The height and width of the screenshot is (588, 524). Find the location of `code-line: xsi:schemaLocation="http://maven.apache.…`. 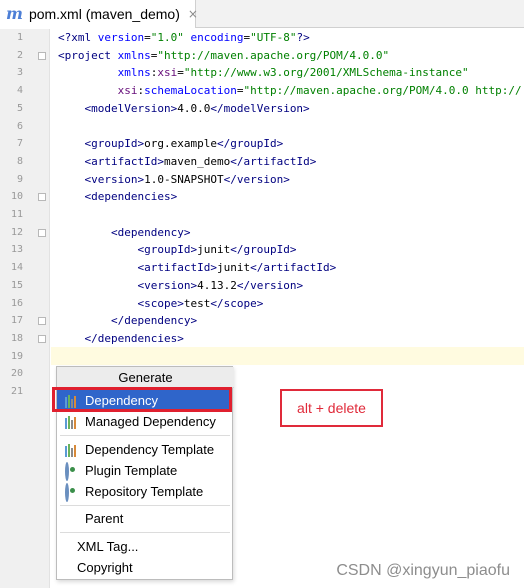

code-line: xsi:schemaLocation="http://maven.apache.… is located at coordinates (290, 91).